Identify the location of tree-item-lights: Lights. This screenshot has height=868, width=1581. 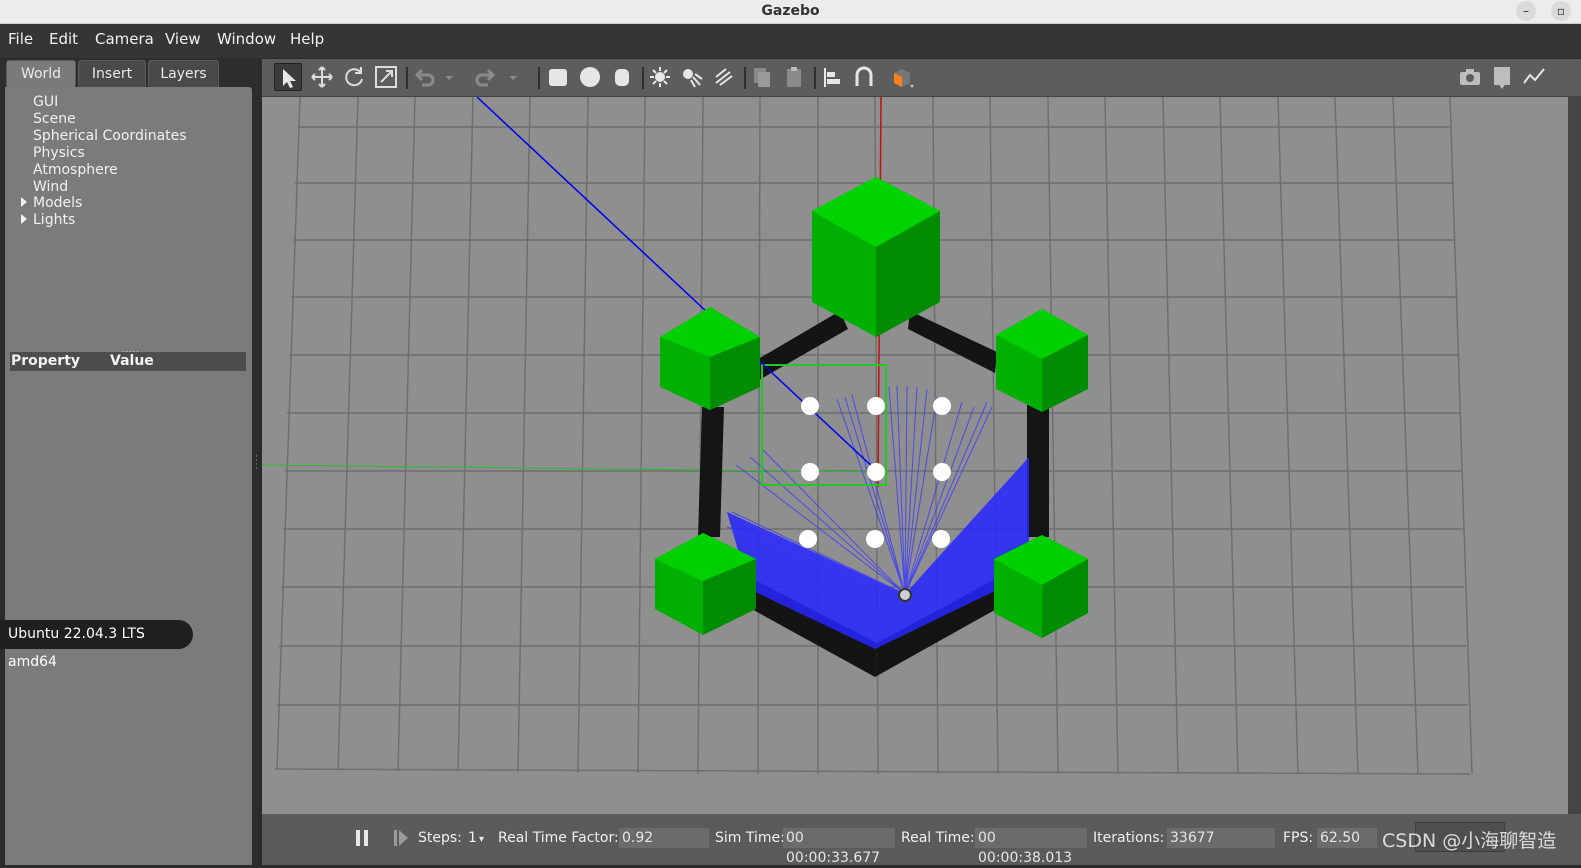
(54, 220).